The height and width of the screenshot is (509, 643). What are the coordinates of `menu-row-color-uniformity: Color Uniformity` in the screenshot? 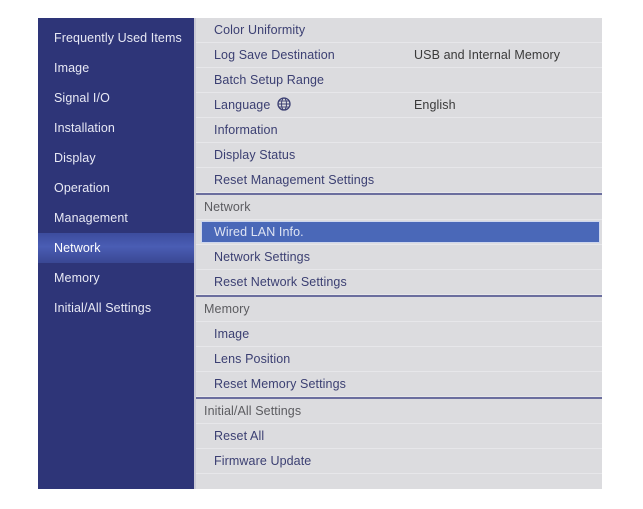 It's located at (399, 30).